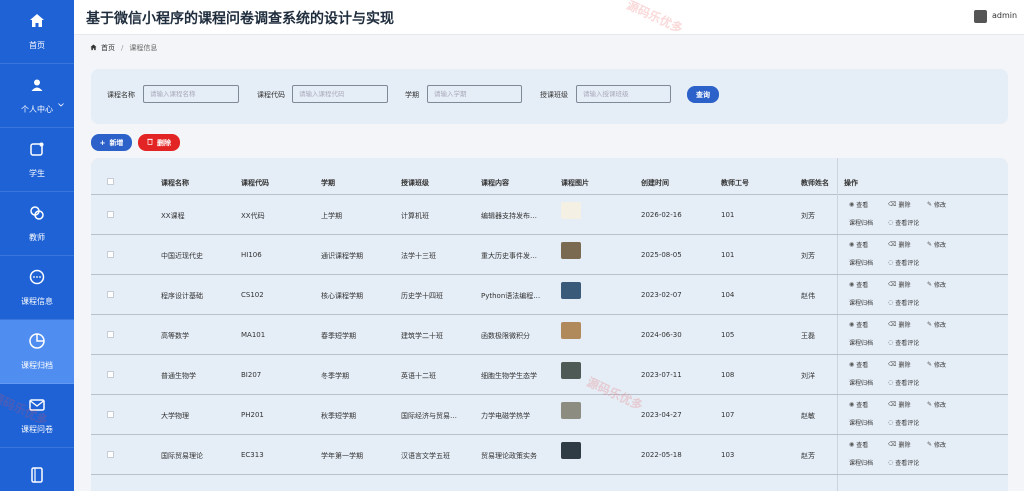 This screenshot has width=1024, height=491. Describe the element at coordinates (37, 224) in the screenshot. I see `sidebar-item-teachers: 教师` at that location.